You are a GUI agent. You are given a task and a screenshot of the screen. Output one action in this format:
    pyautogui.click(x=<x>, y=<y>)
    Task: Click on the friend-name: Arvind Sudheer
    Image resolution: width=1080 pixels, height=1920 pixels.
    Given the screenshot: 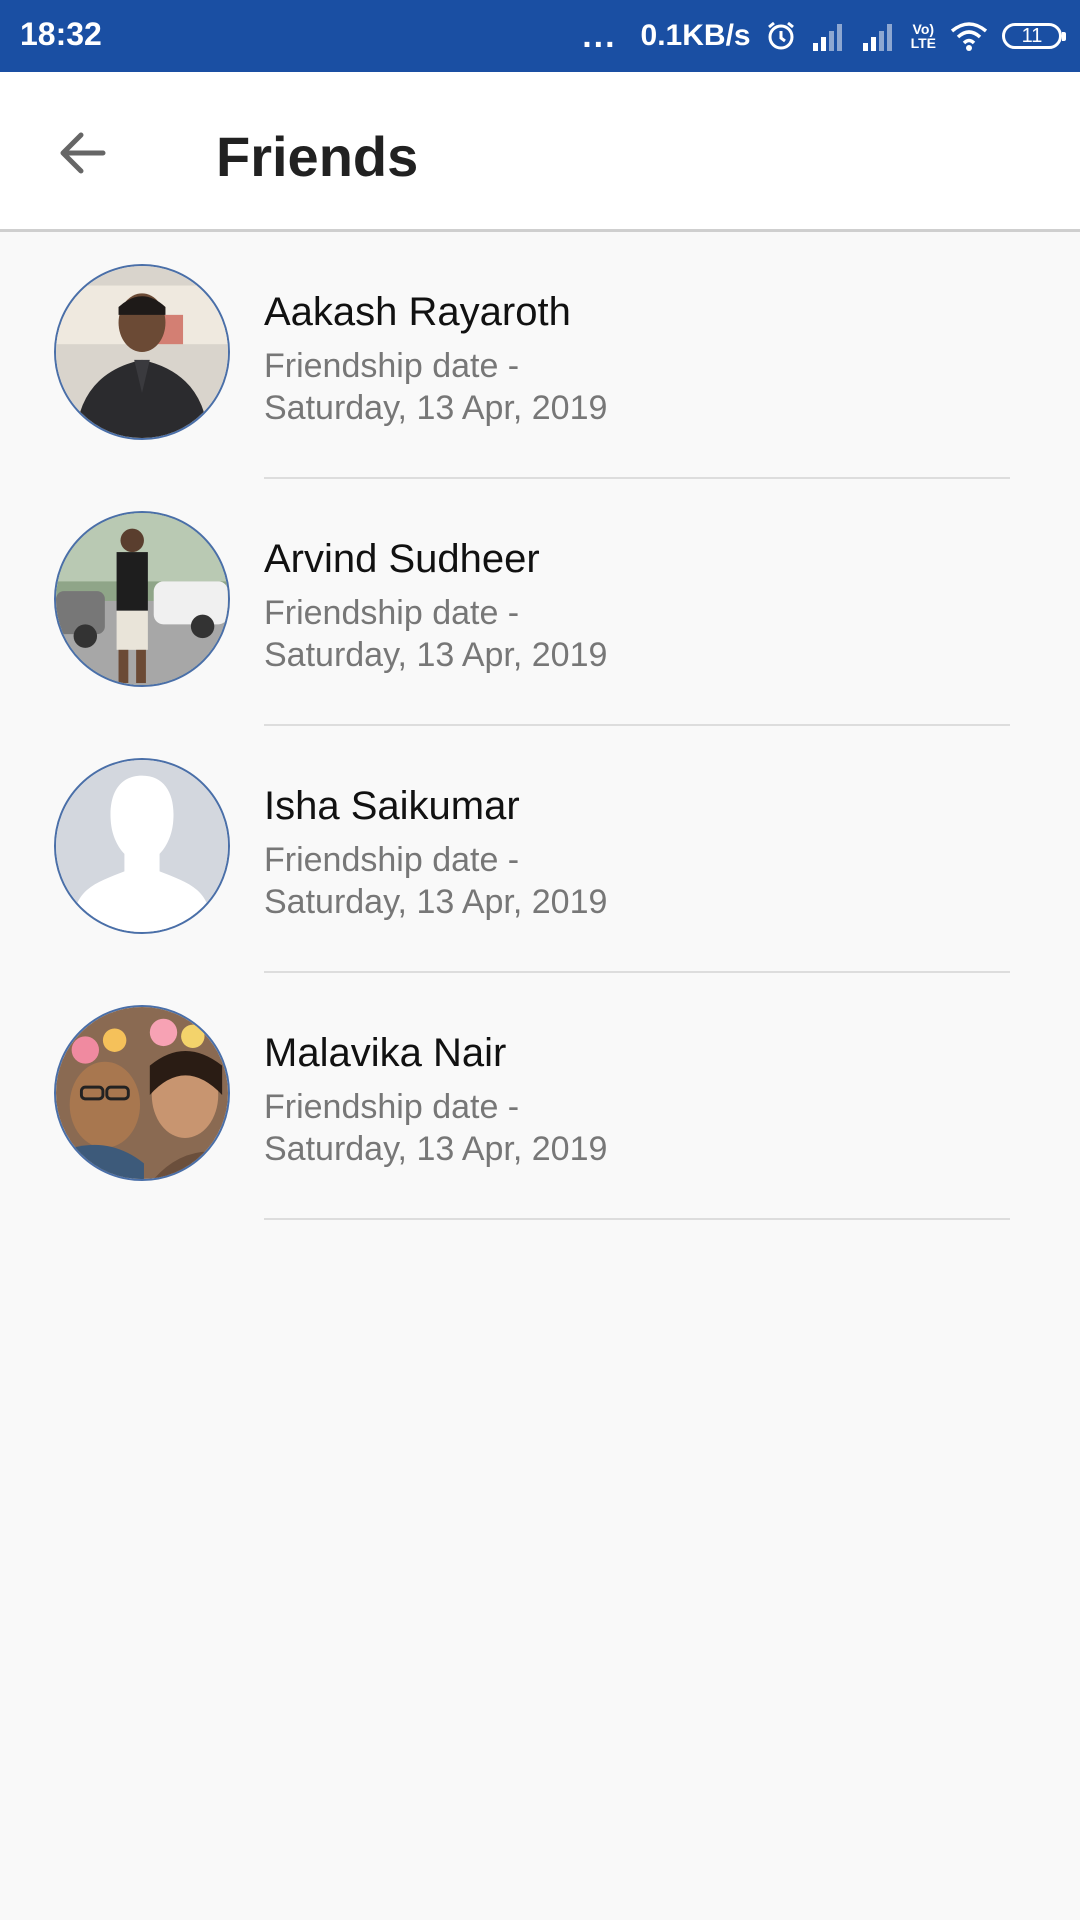 What is the action you would take?
    pyautogui.click(x=402, y=559)
    